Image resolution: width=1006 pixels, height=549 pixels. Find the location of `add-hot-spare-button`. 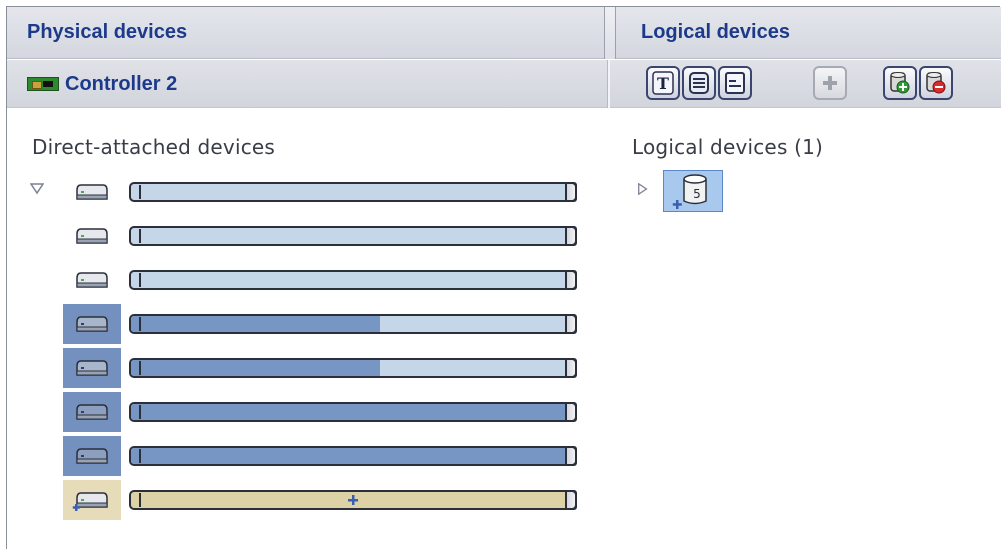

add-hot-spare-button is located at coordinates (900, 83).